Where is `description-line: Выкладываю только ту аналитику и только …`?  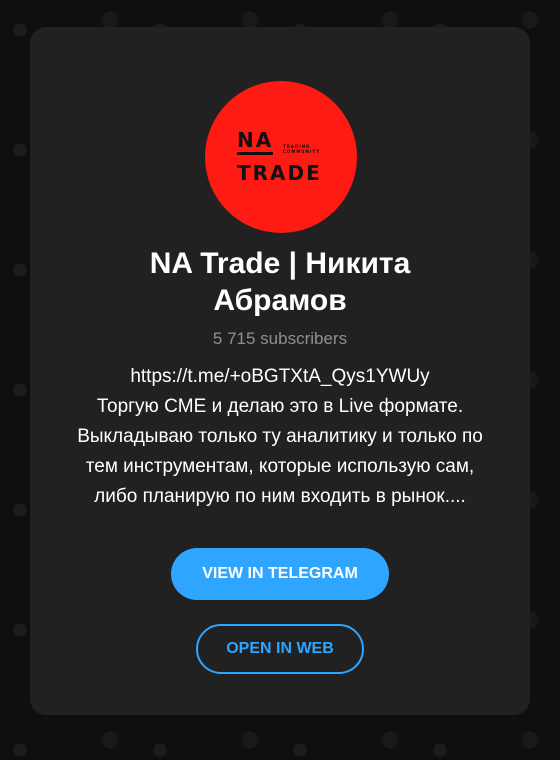
description-line: Выкладываю только ту аналитику и только … is located at coordinates (280, 436).